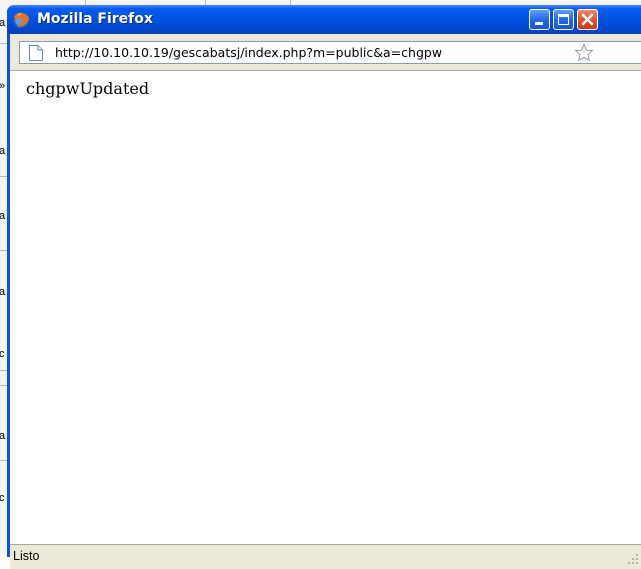 The image size is (641, 569). I want to click on close-icon, so click(587, 19).